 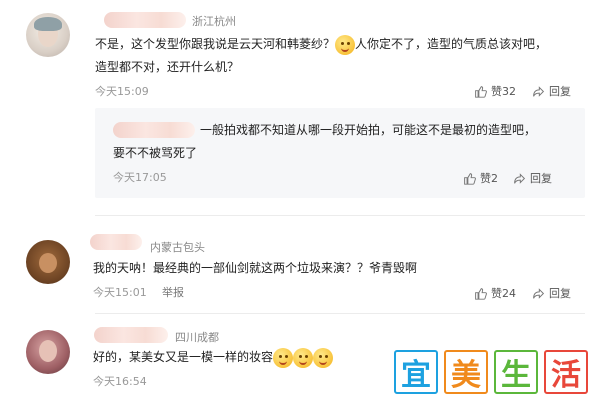 What do you see at coordinates (155, 153) in the screenshot?
I see `reply-text-line: 要不不被骂死了` at bounding box center [155, 153].